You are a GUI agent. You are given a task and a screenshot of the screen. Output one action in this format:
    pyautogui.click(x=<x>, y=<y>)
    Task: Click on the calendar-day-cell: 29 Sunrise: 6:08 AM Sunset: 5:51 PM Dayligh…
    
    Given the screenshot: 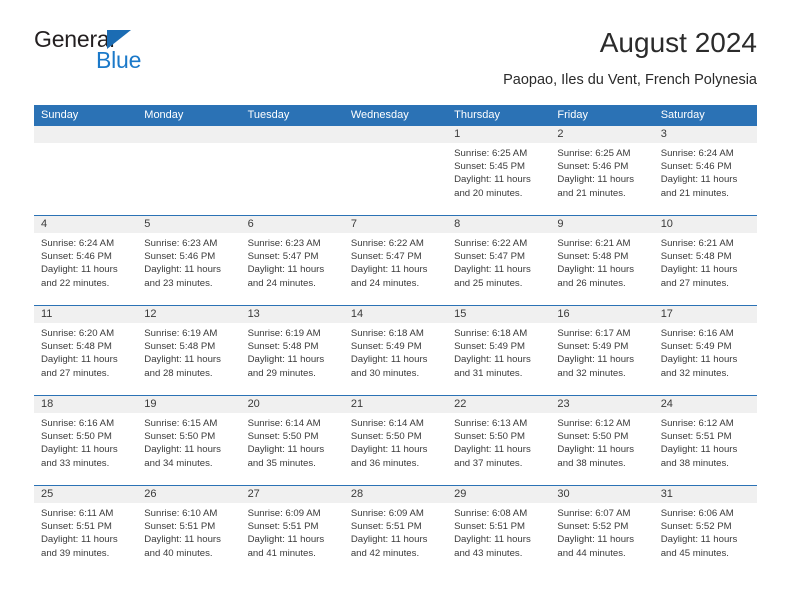 What is the action you would take?
    pyautogui.click(x=499, y=530)
    